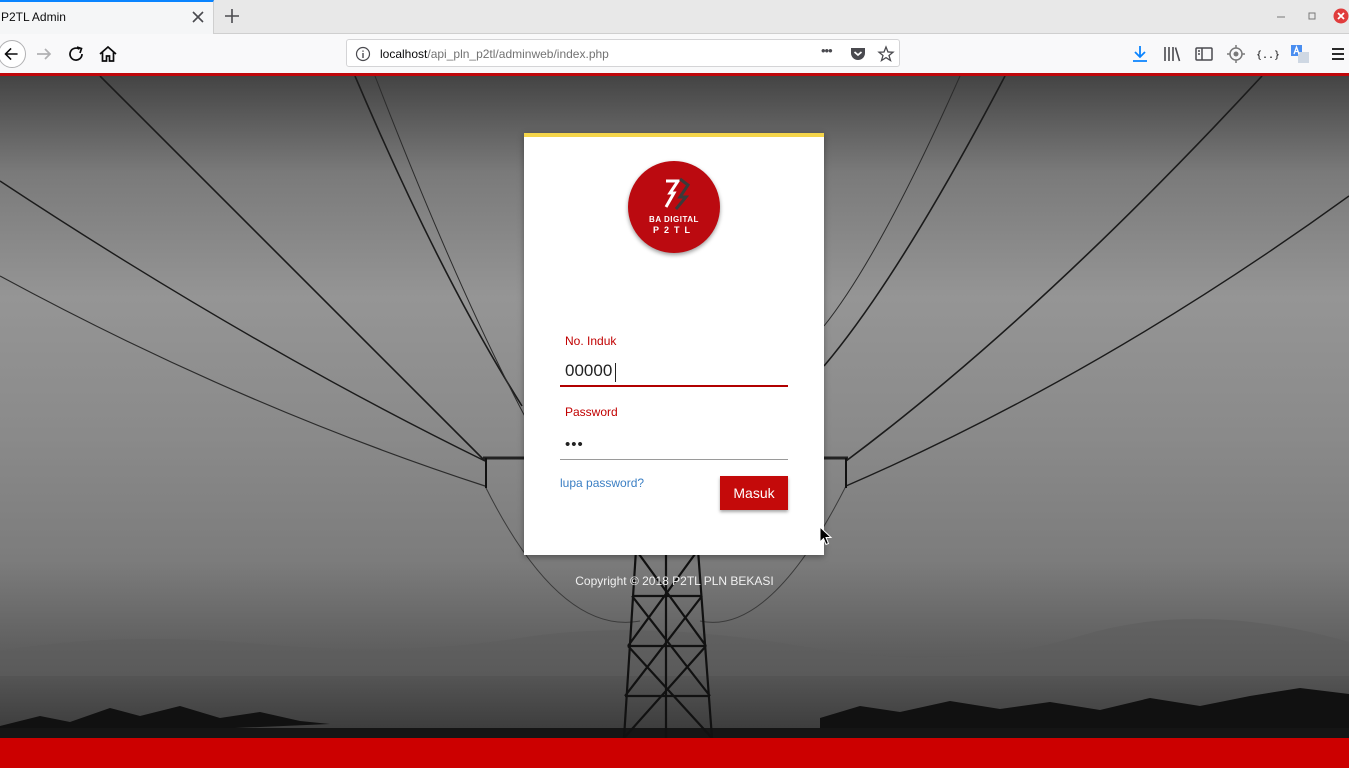  Describe the element at coordinates (13, 54) in the screenshot. I see `back-button-icon` at that location.